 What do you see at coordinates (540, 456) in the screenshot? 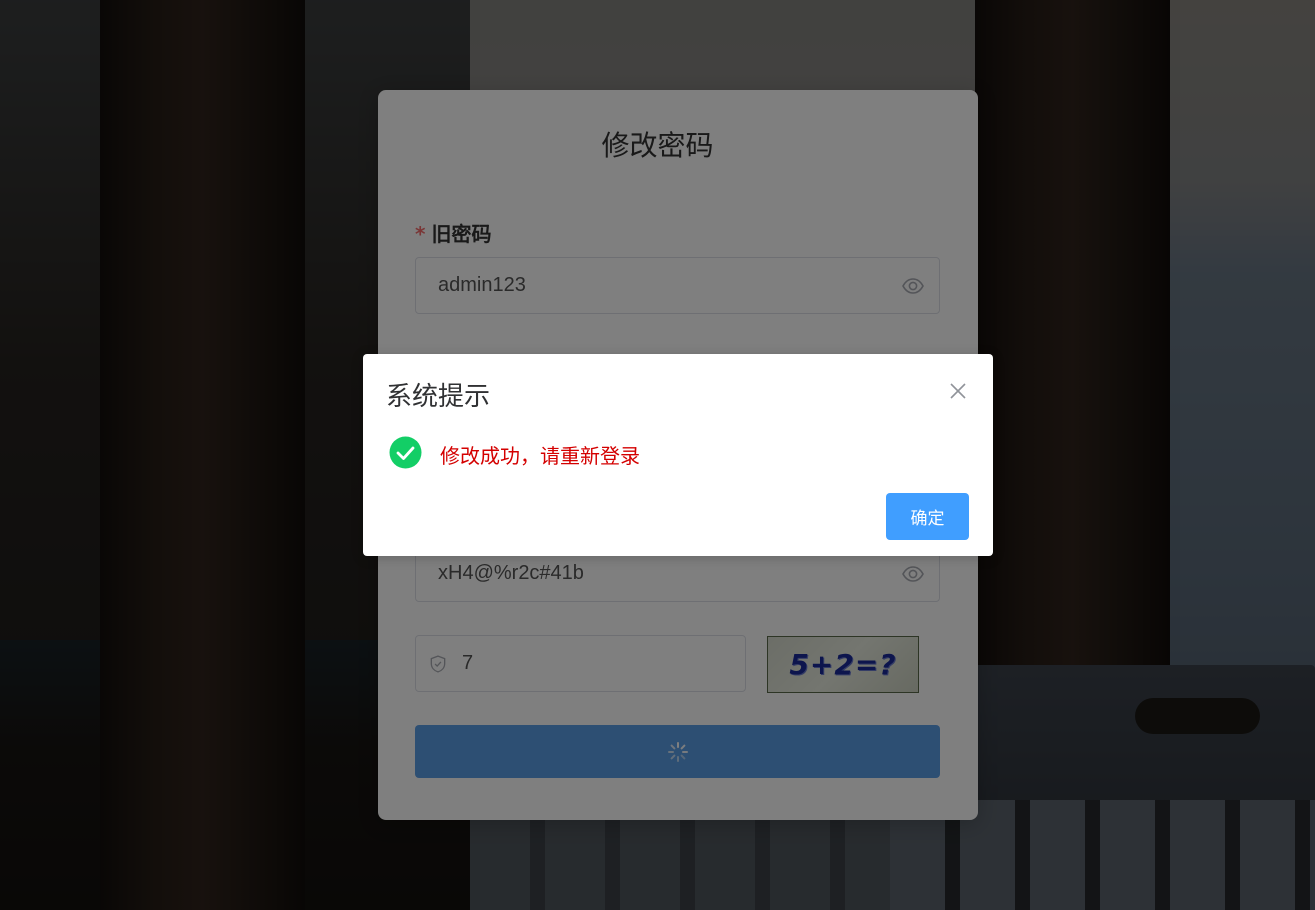
I see `dialog-message: 修改成功，请重新登录` at bounding box center [540, 456].